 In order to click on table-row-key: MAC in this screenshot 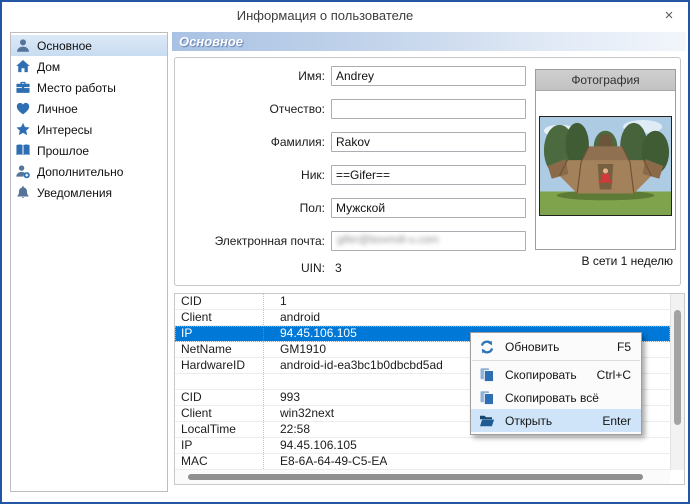, I will do `click(219, 461)`.